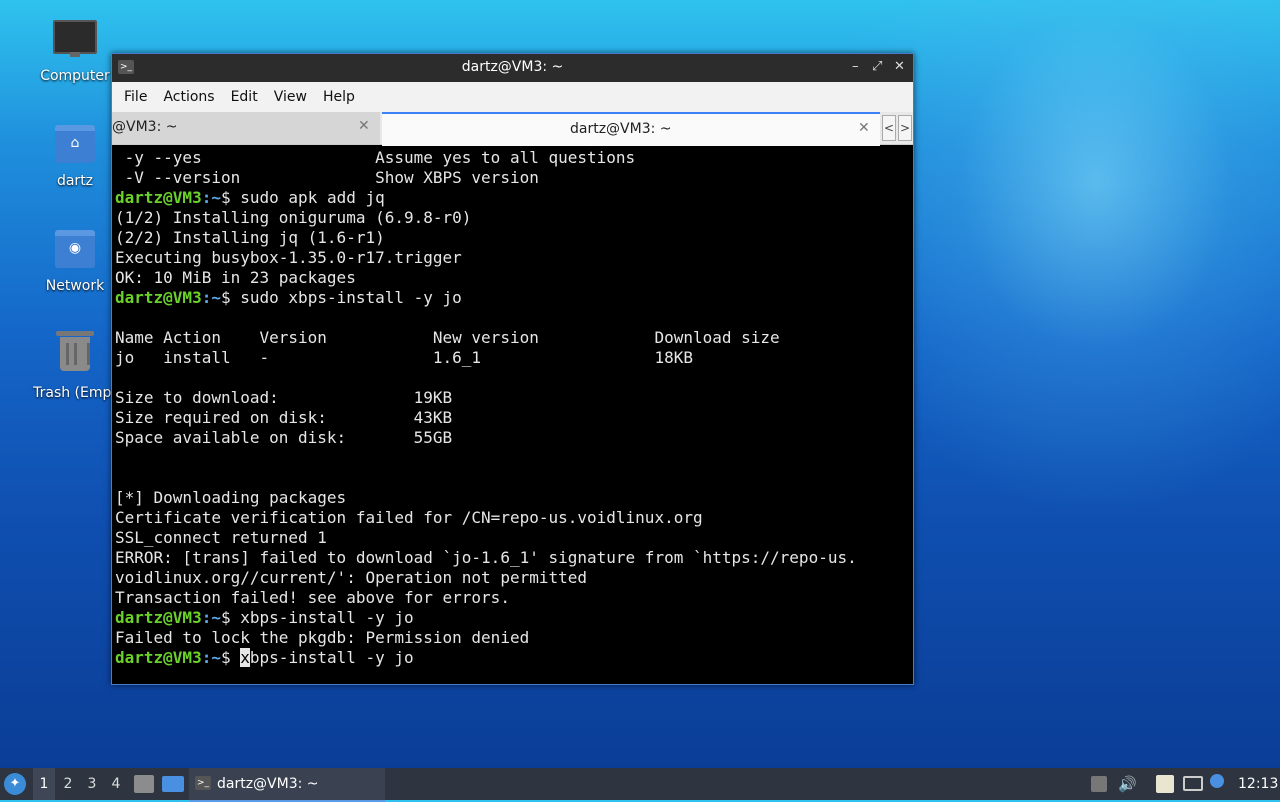 This screenshot has height=802, width=1280. I want to click on workspace-4: 4, so click(116, 784).